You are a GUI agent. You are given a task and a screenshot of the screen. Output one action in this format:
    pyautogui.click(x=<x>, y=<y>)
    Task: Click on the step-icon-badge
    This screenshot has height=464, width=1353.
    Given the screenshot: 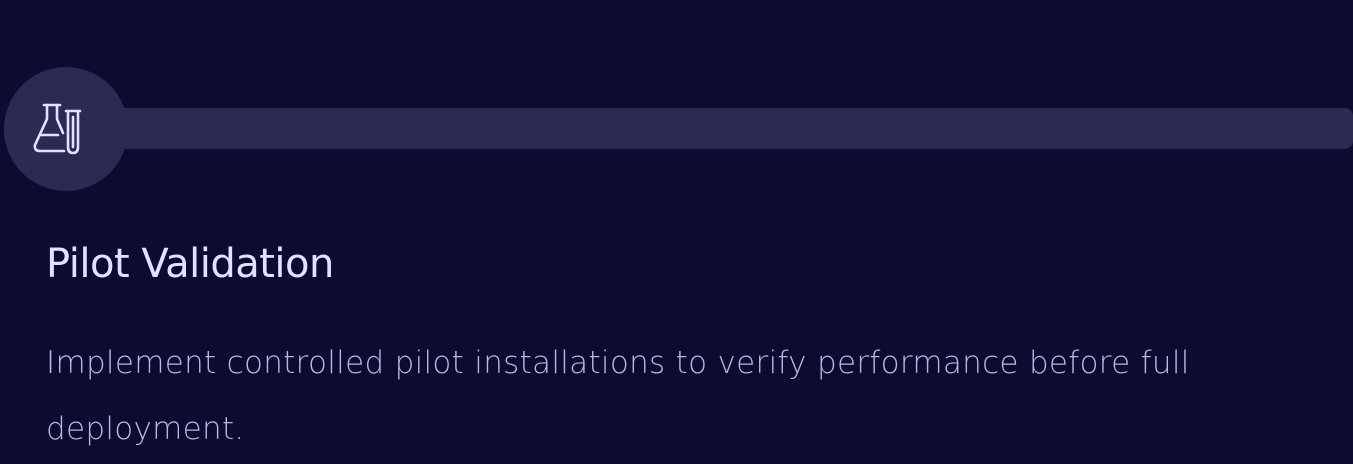 What is the action you would take?
    pyautogui.click(x=66, y=129)
    